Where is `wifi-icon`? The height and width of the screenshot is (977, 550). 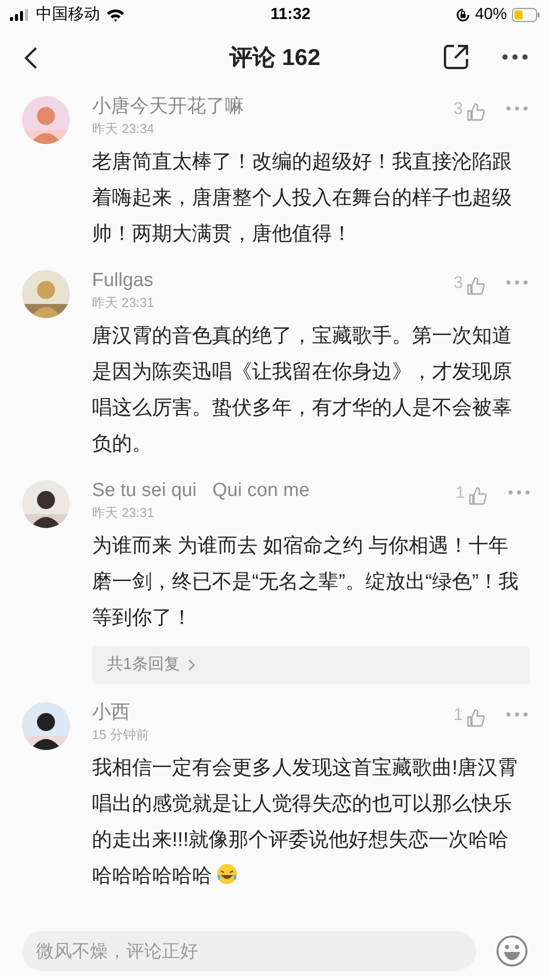 wifi-icon is located at coordinates (115, 15).